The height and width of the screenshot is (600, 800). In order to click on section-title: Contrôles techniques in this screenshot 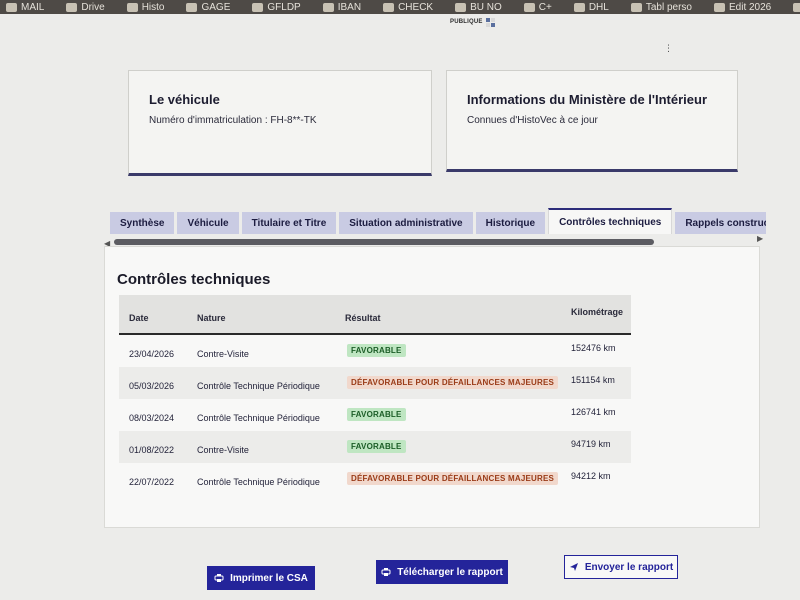, I will do `click(194, 279)`.